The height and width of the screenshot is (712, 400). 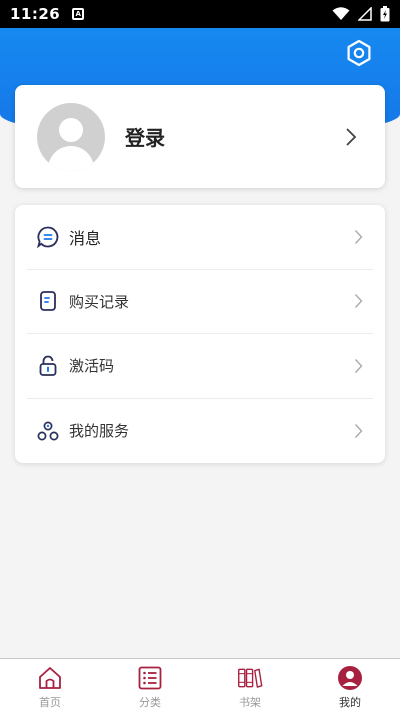 What do you see at coordinates (48, 366) in the screenshot?
I see `lock-icon` at bounding box center [48, 366].